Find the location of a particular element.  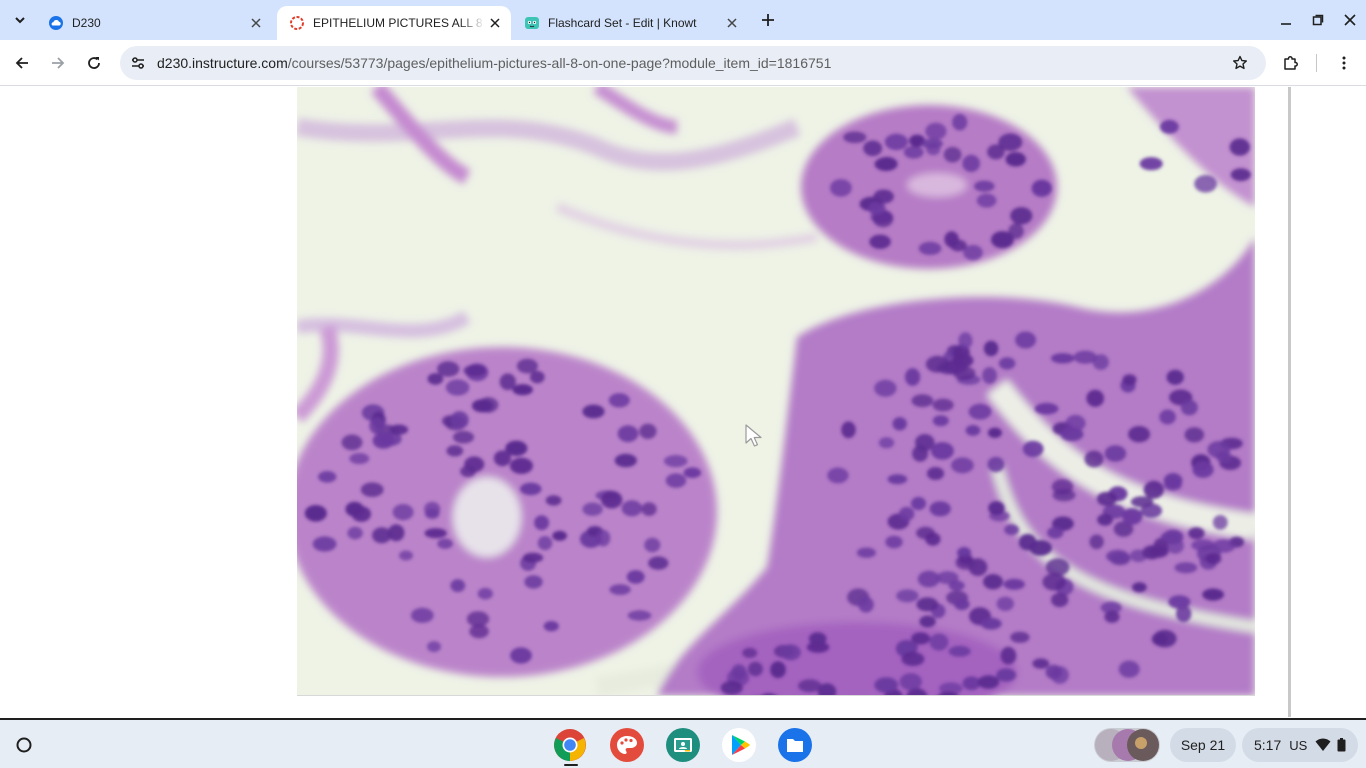

tab-knowt: Flashcard Set - Edit | Knowt is located at coordinates (630, 23).